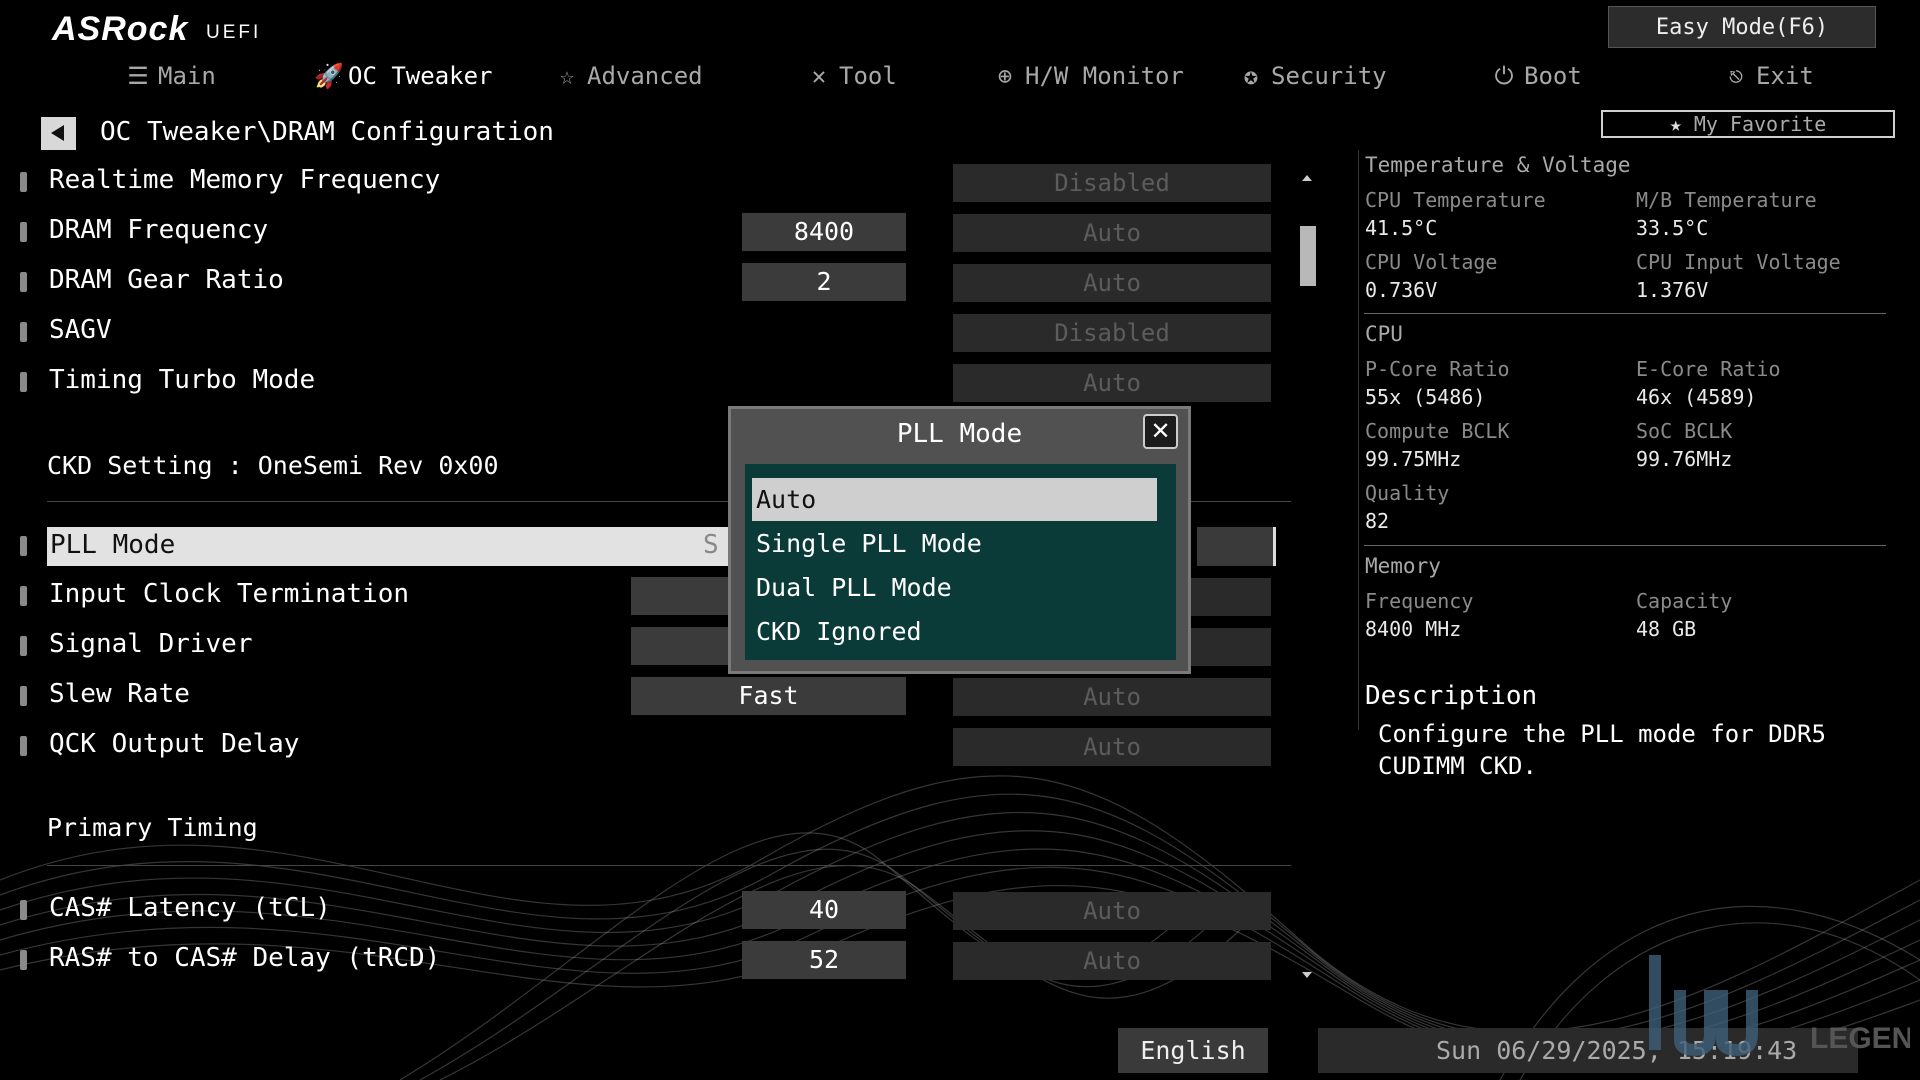 The height and width of the screenshot is (1080, 1920). I want to click on pll-mode-value-glimpse: S, so click(711, 545).